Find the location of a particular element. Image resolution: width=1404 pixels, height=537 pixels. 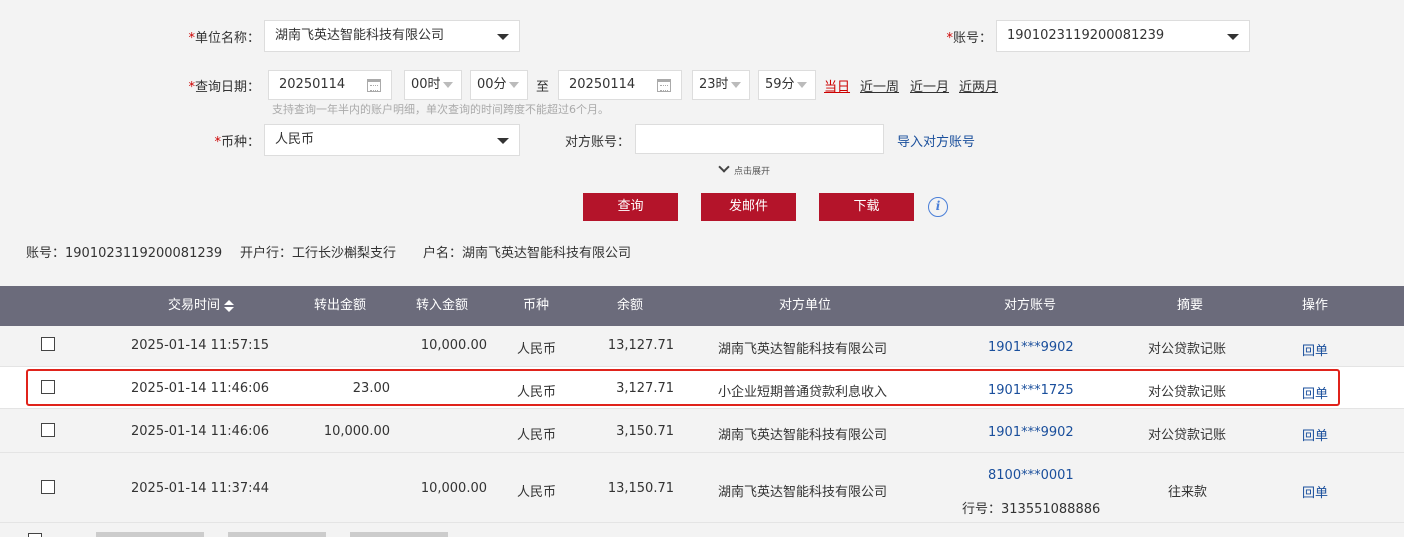

select-all-checkbox is located at coordinates (35, 535).